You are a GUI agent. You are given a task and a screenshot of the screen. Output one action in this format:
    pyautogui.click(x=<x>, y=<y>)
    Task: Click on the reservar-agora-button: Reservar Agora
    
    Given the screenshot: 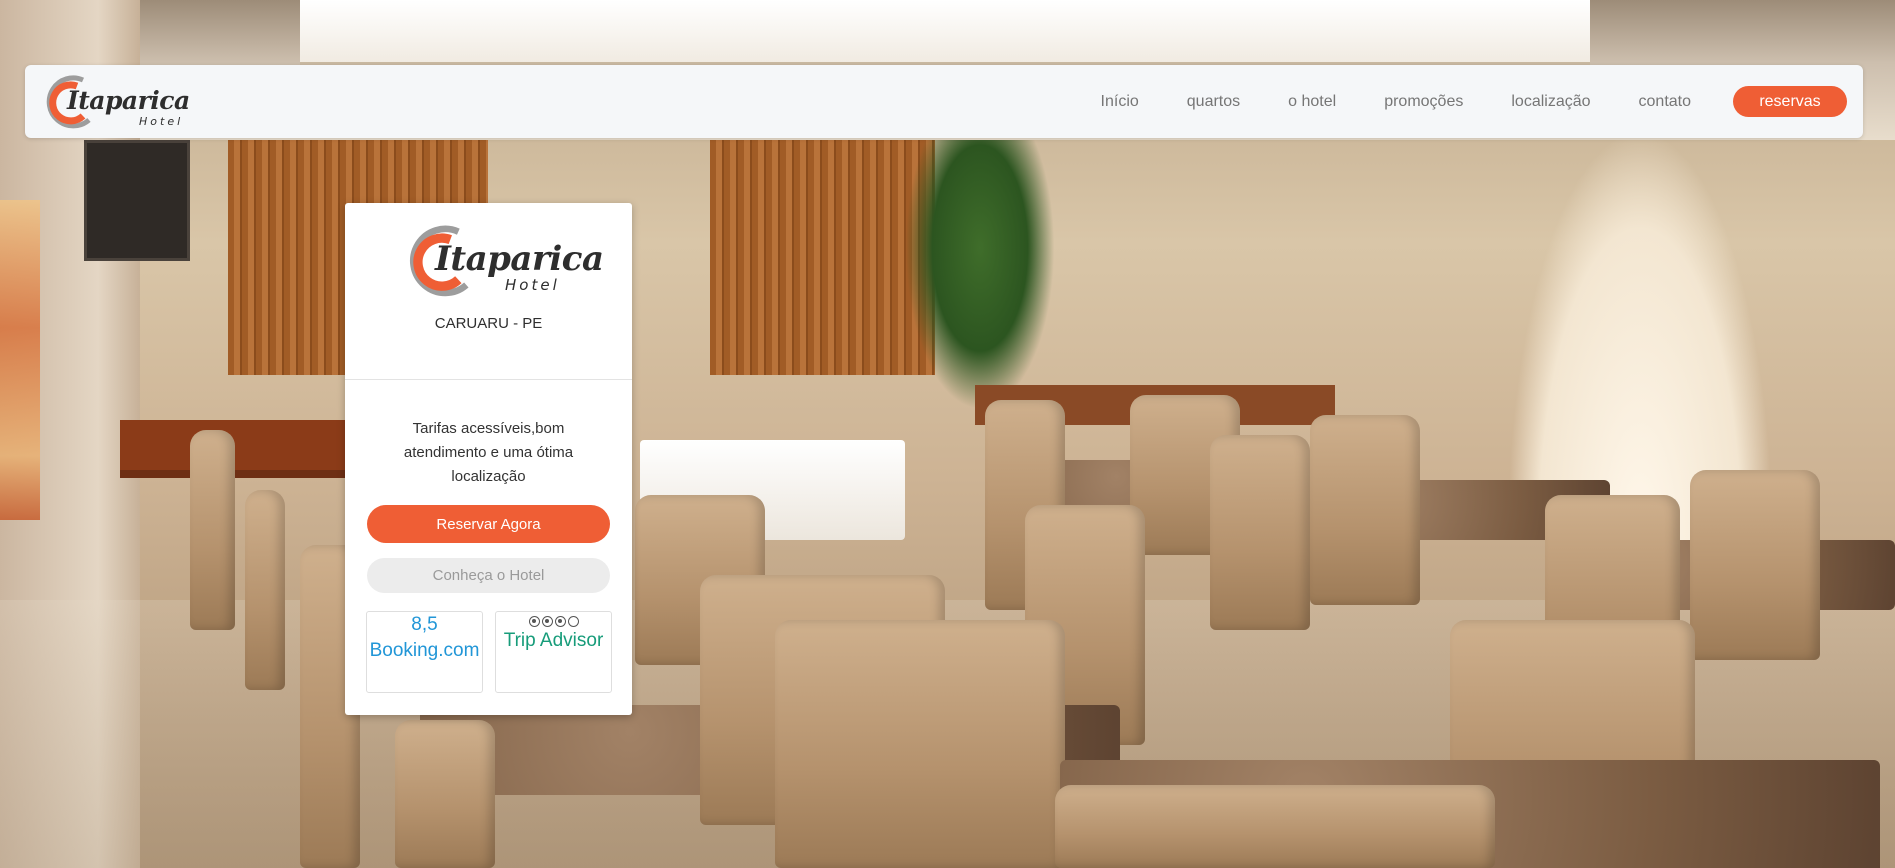 What is the action you would take?
    pyautogui.click(x=488, y=524)
    